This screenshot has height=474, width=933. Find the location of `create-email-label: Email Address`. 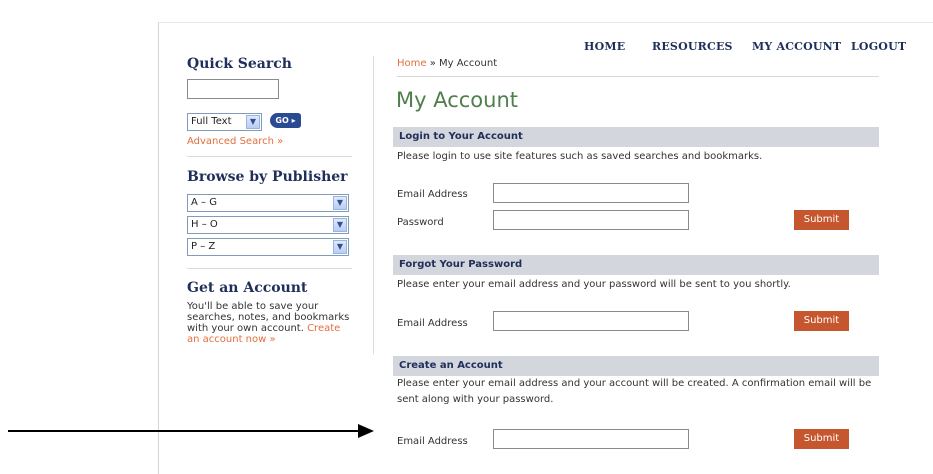

create-email-label: Email Address is located at coordinates (432, 441).